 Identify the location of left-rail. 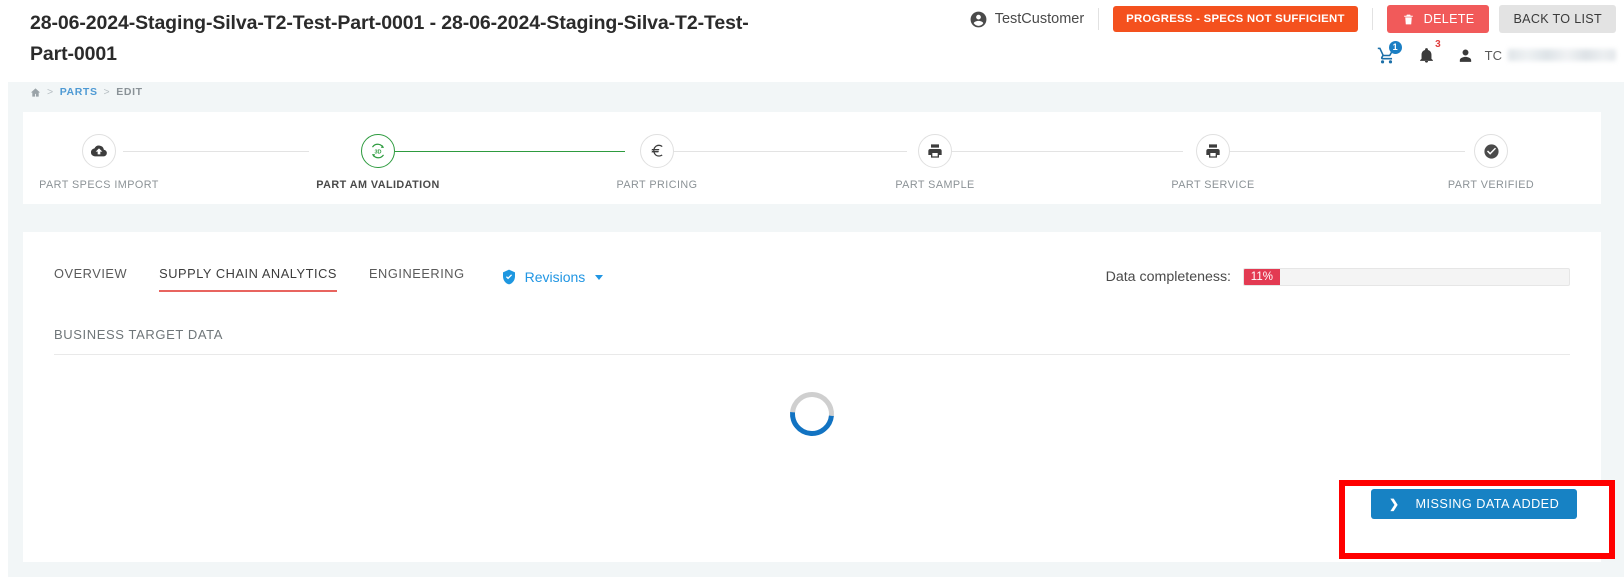
(4, 288).